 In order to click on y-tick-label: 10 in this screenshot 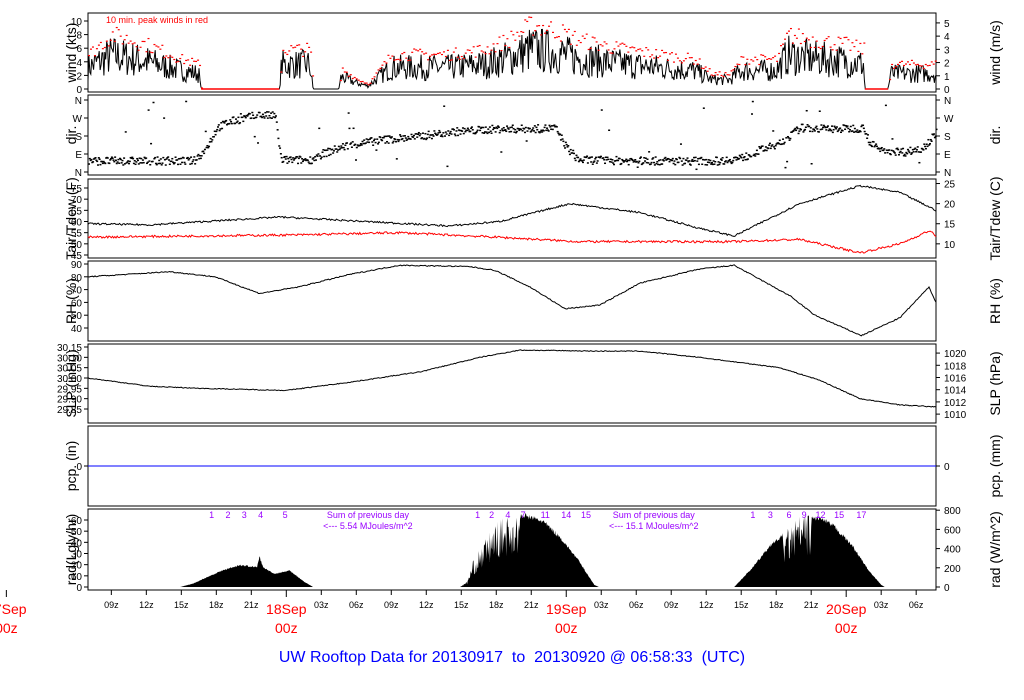, I will do `click(77, 577)`.